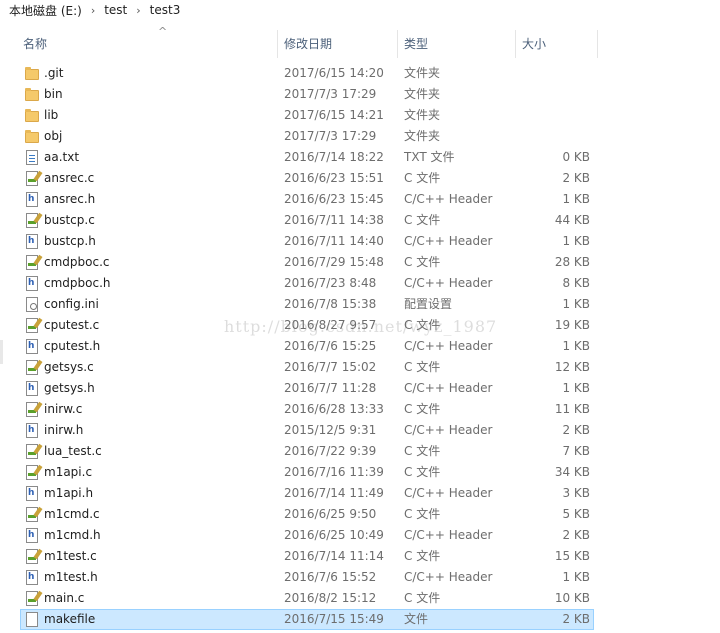 This screenshot has width=720, height=633. I want to click on file-date: 2015/12/5 9:31, so click(330, 430).